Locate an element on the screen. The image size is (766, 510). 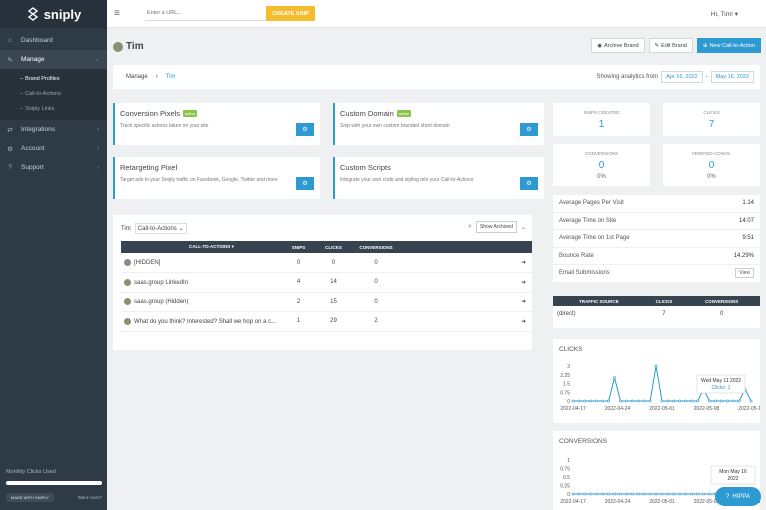
question-icon: ? is located at coordinates (10, 167).